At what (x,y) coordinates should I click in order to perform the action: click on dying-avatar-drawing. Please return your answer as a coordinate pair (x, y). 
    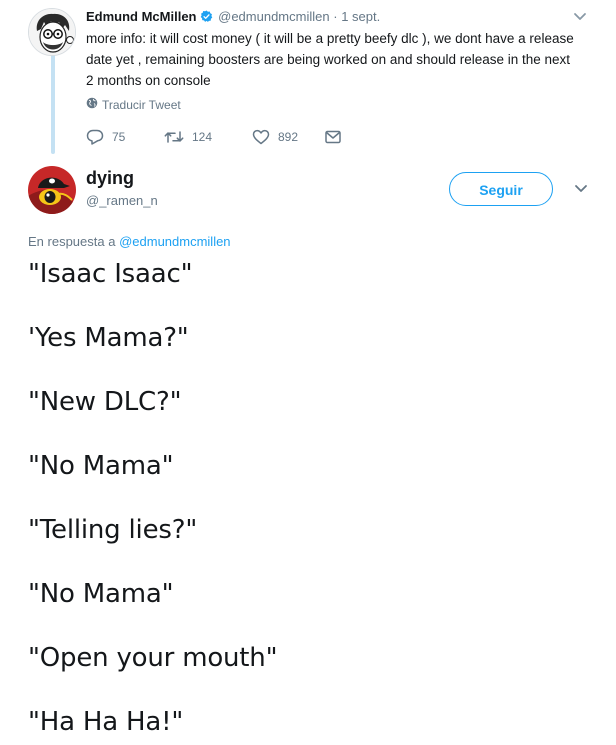
    Looking at the image, I should click on (52, 190).